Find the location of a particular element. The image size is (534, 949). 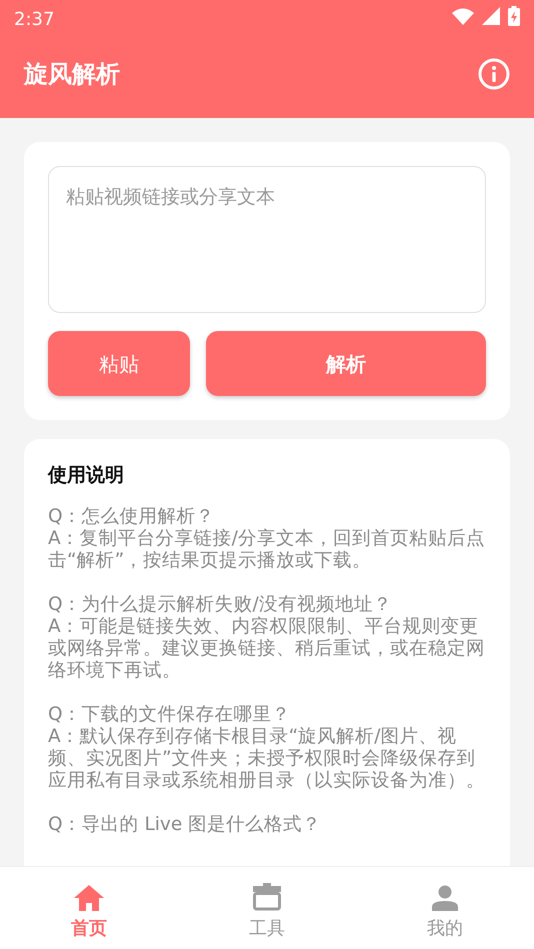

faq-question: Q：怎么使用解析？ is located at coordinates (132, 517).